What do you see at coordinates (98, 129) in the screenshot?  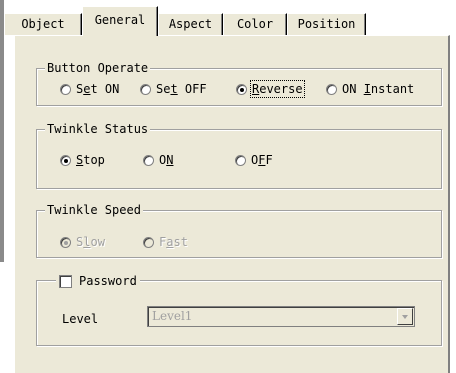 I see `twinkle-status-legend: Twinkle Status` at bounding box center [98, 129].